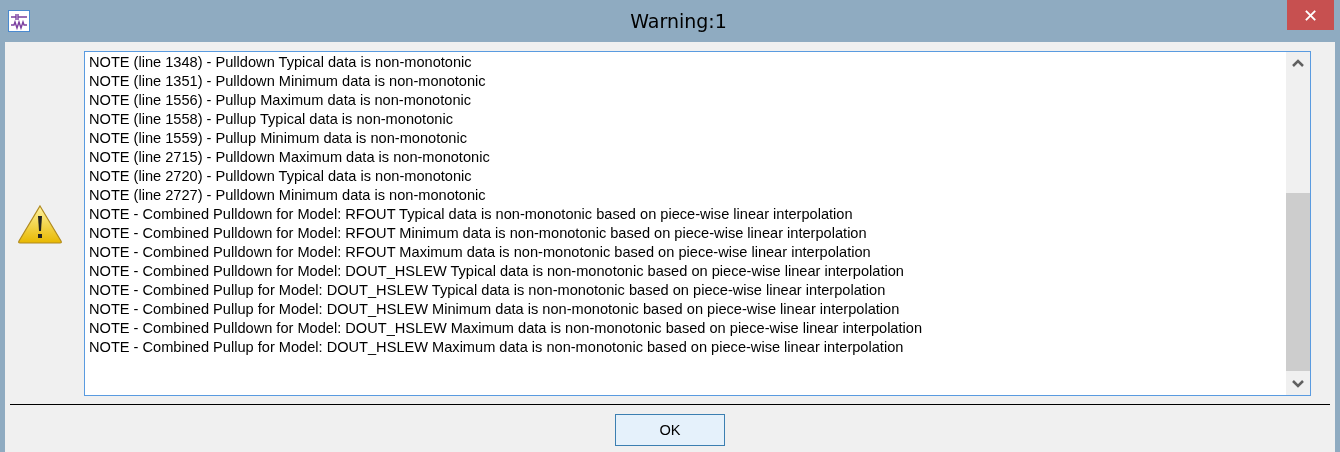 This screenshot has height=452, width=1340. What do you see at coordinates (290, 157) in the screenshot?
I see `message-line: NOTE (line 2715) - Pulldown Maximum data is non-monotonic` at bounding box center [290, 157].